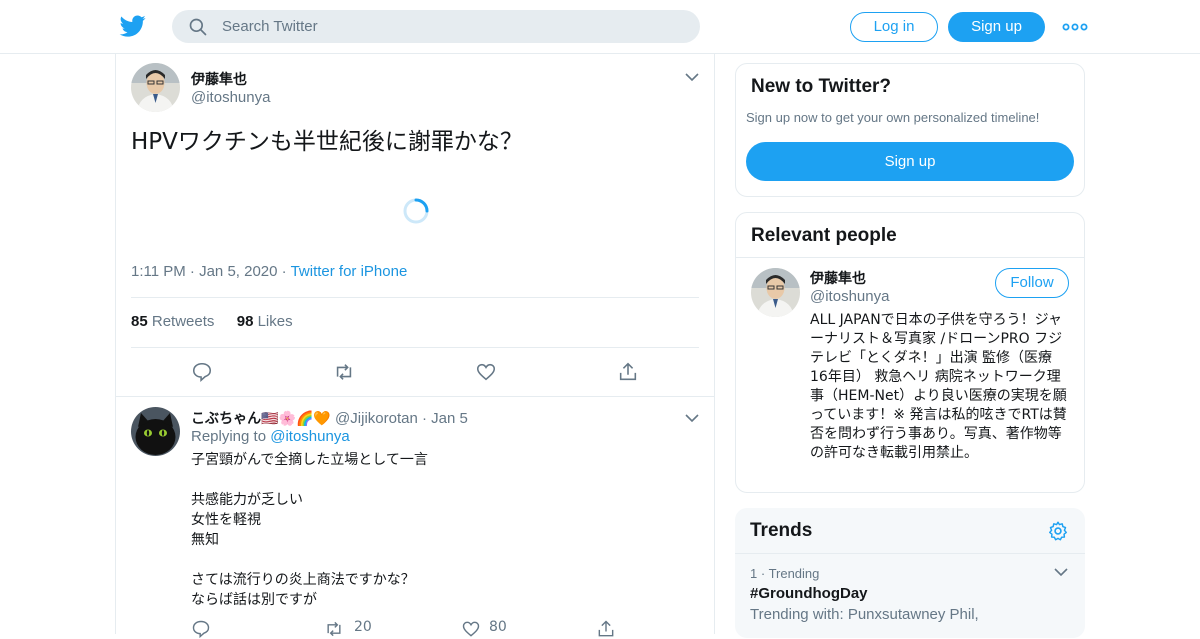 The height and width of the screenshot is (639, 1200). Describe the element at coordinates (247, 500) in the screenshot. I see `reply-line: 共感能力が乏しい` at that location.